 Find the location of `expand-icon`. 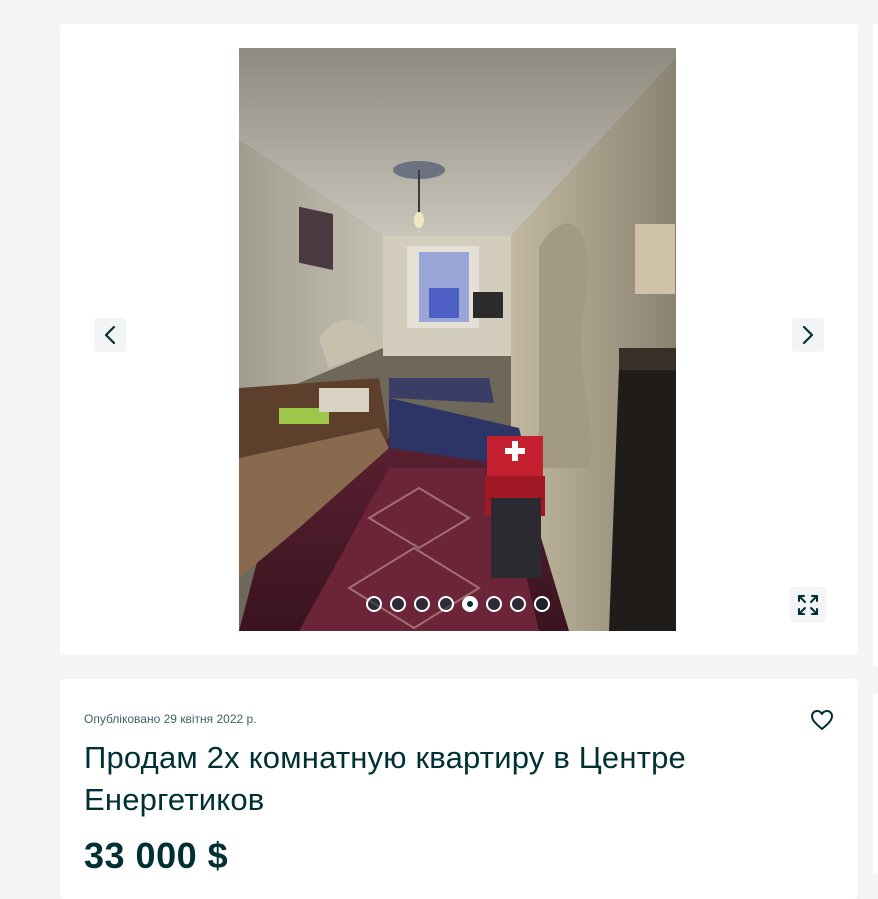

expand-icon is located at coordinates (808, 605).